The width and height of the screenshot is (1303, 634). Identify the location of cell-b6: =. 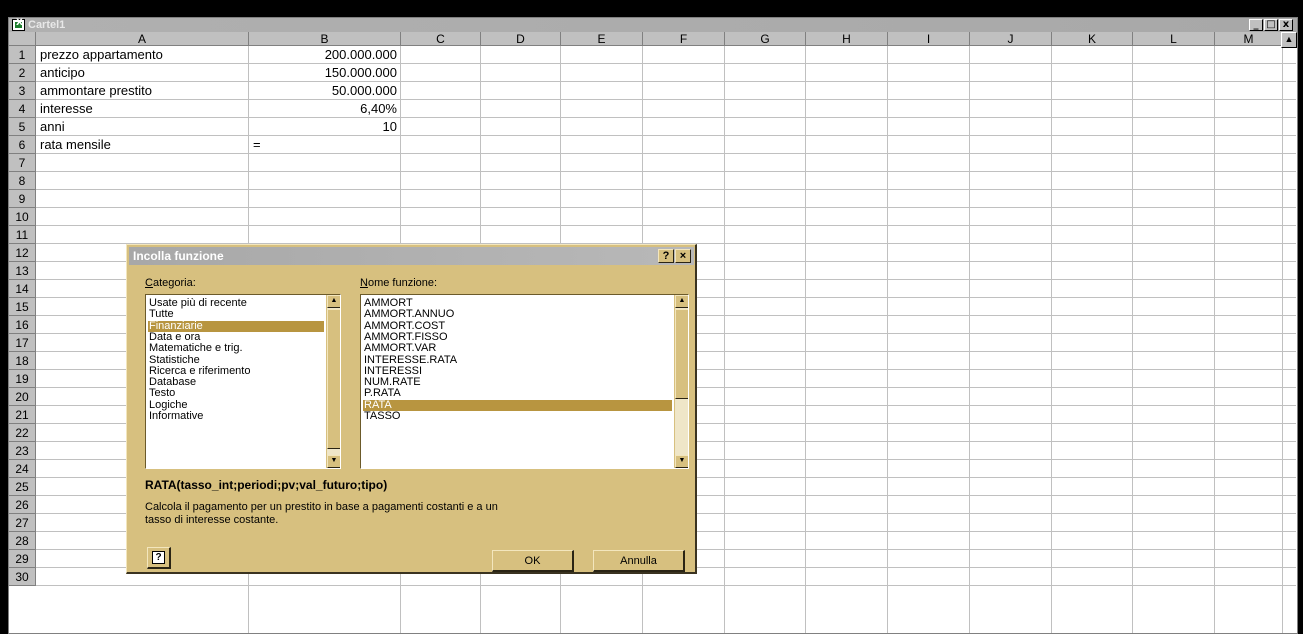
(257, 145).